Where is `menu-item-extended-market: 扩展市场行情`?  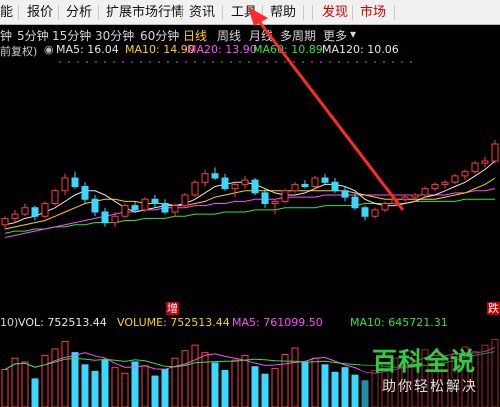
menu-item-extended-market: 扩展市场行情 is located at coordinates (145, 12).